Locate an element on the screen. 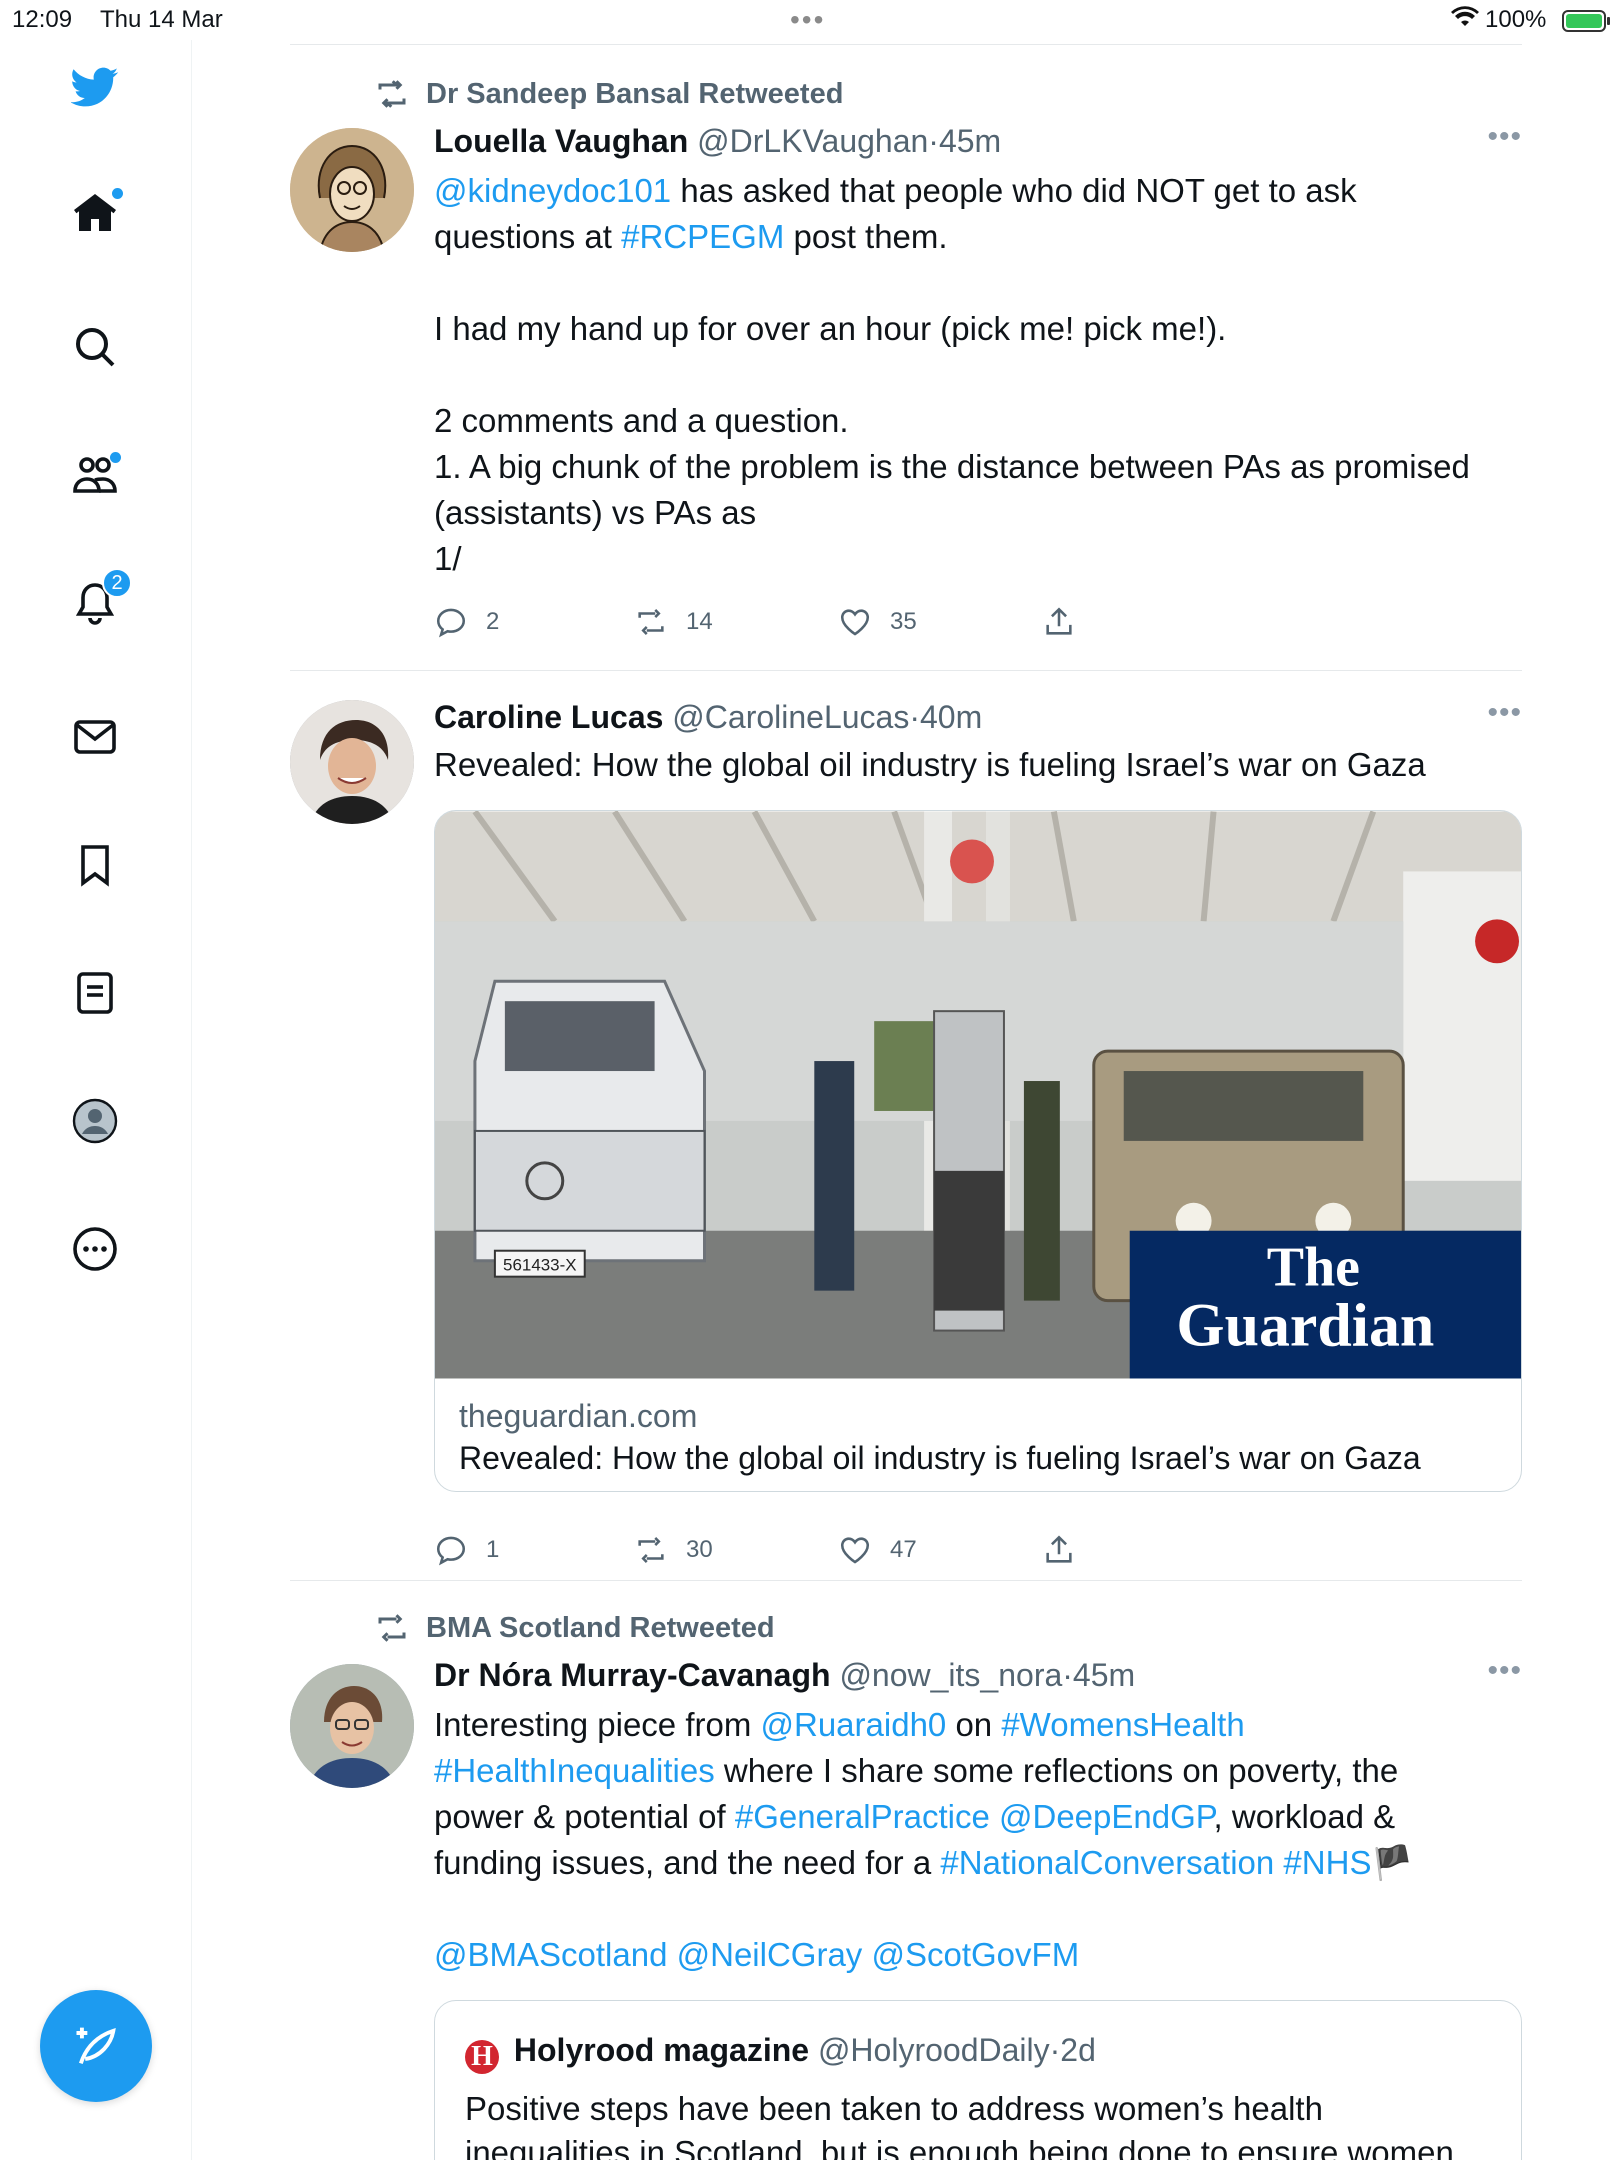 The width and height of the screenshot is (1620, 2160). like-count: 35 is located at coordinates (903, 621).